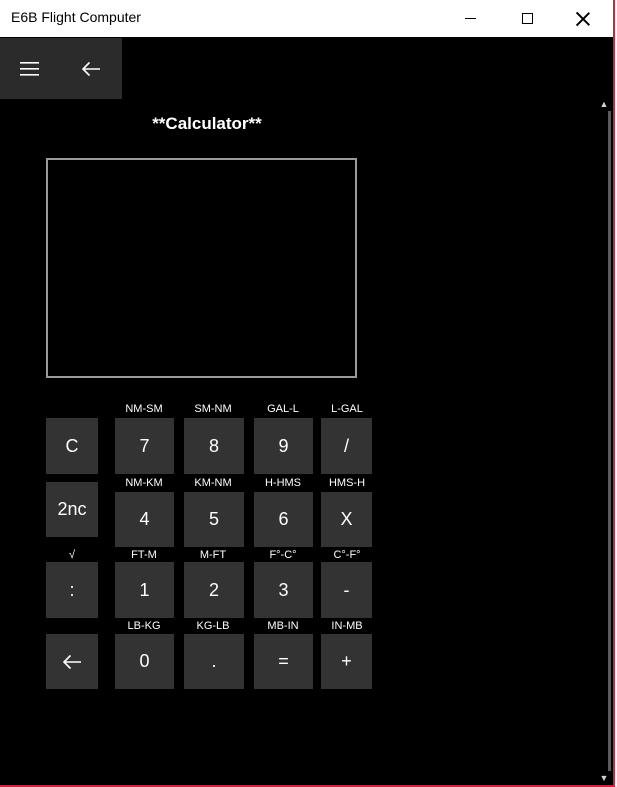 The image size is (617, 787). Describe the element at coordinates (283, 626) in the screenshot. I see `label-mb-in: MB-IN` at that location.